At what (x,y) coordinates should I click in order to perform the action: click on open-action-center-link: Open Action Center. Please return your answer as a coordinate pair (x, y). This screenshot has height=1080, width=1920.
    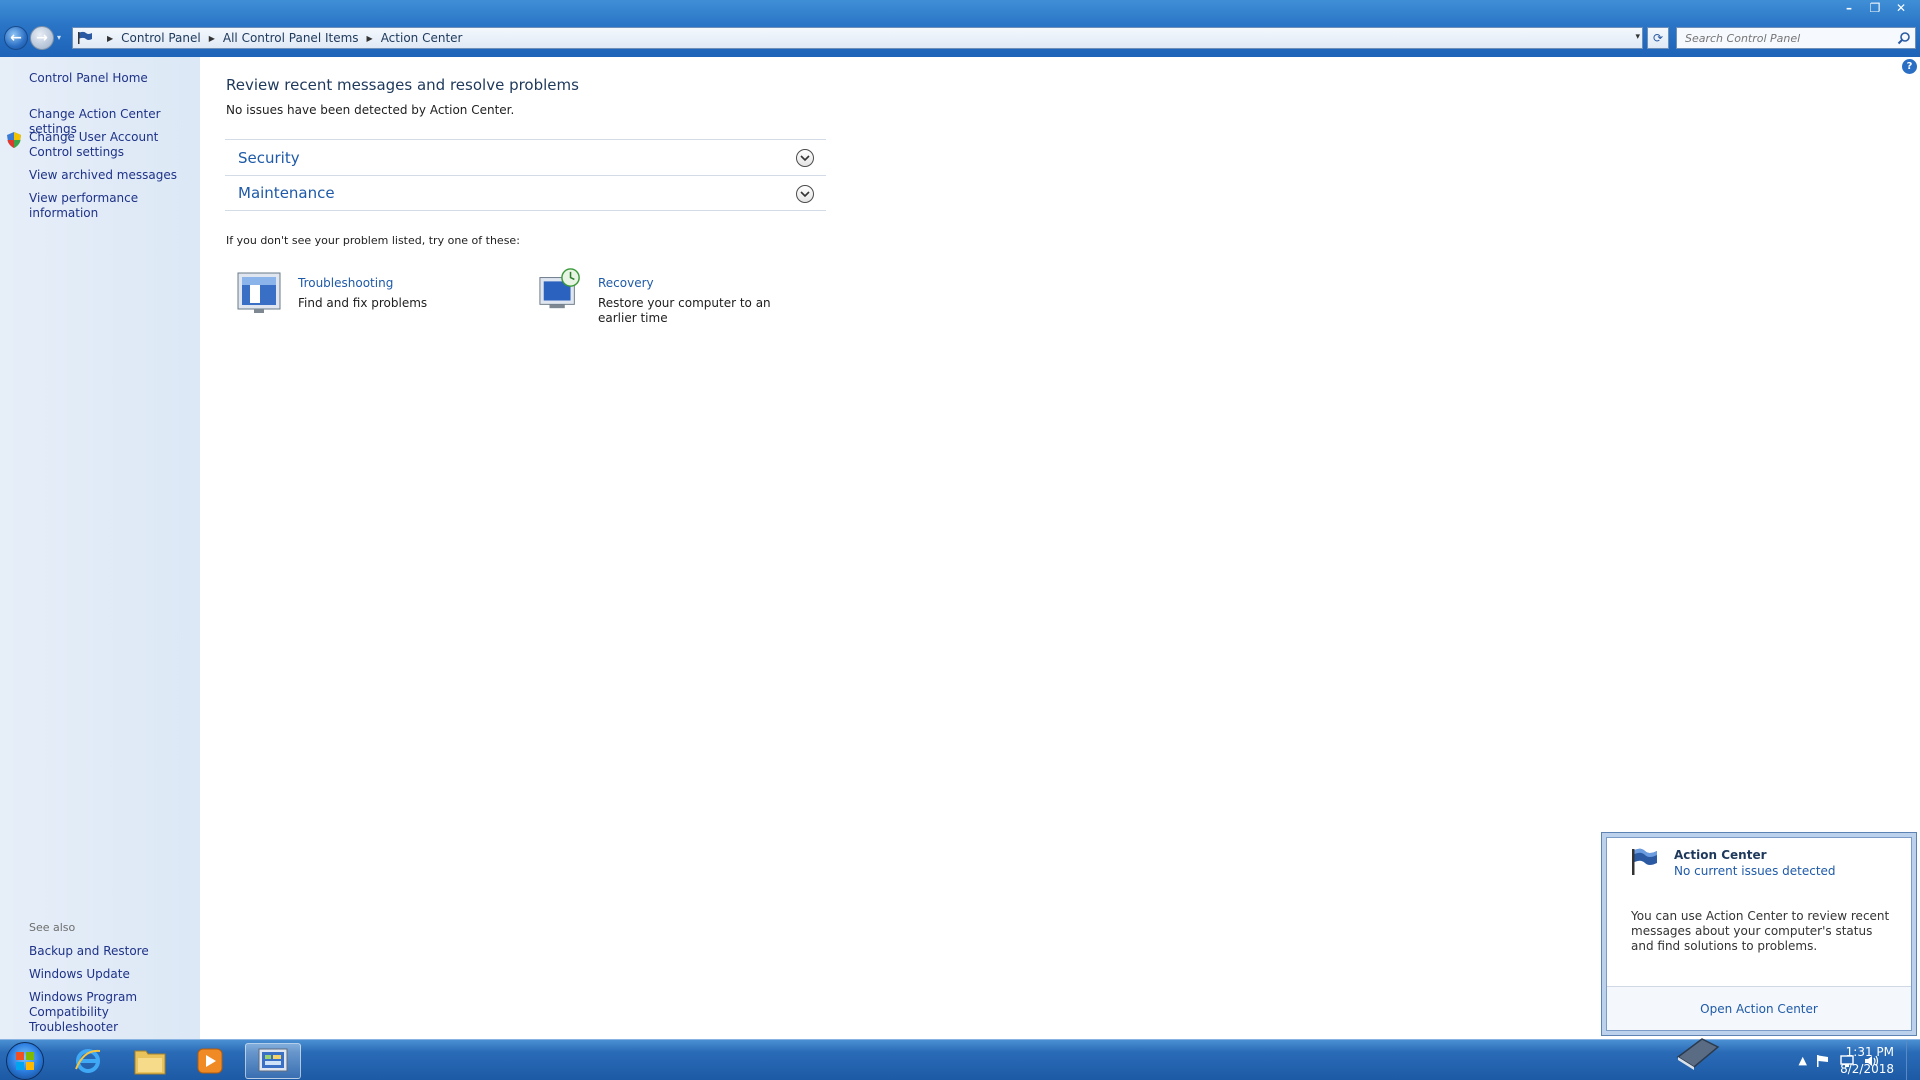
    Looking at the image, I should click on (1759, 1009).